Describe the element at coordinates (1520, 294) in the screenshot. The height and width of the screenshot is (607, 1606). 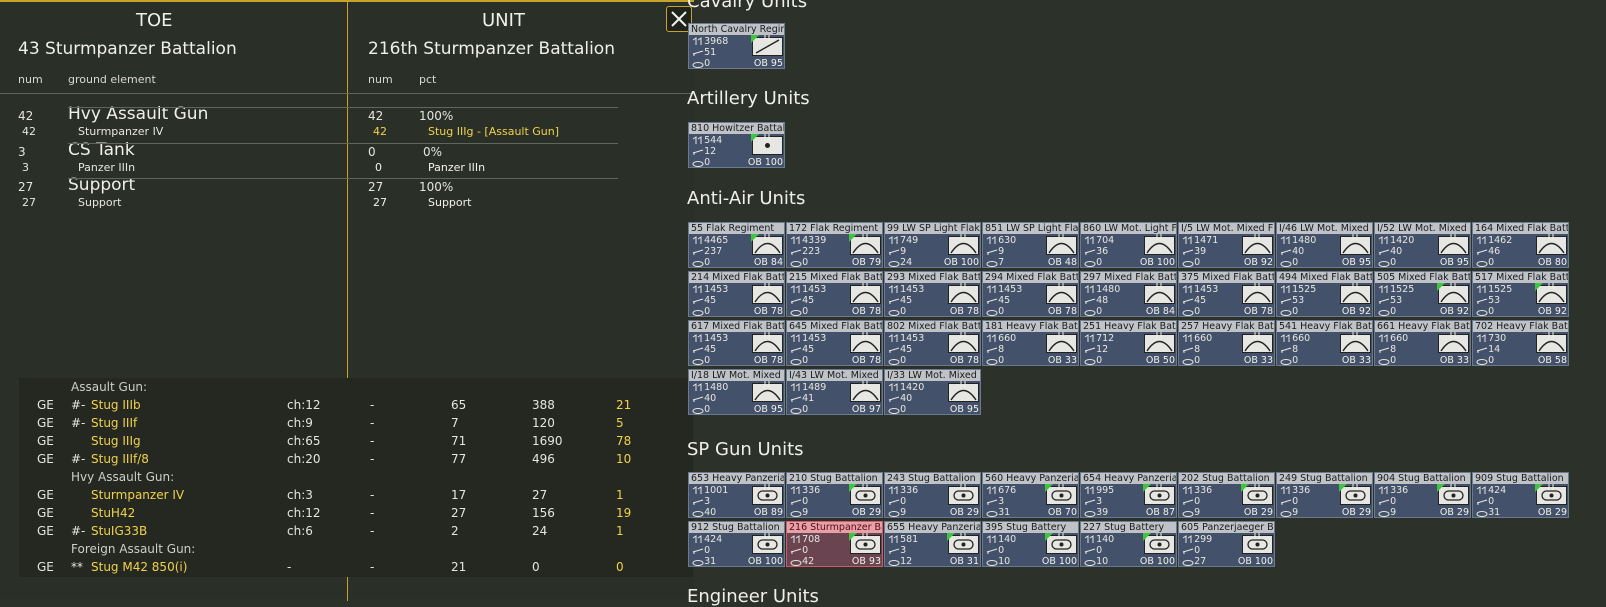
I see `unit-card: 517 Mixed Flak Batt 1525 53 0 OB 92` at that location.